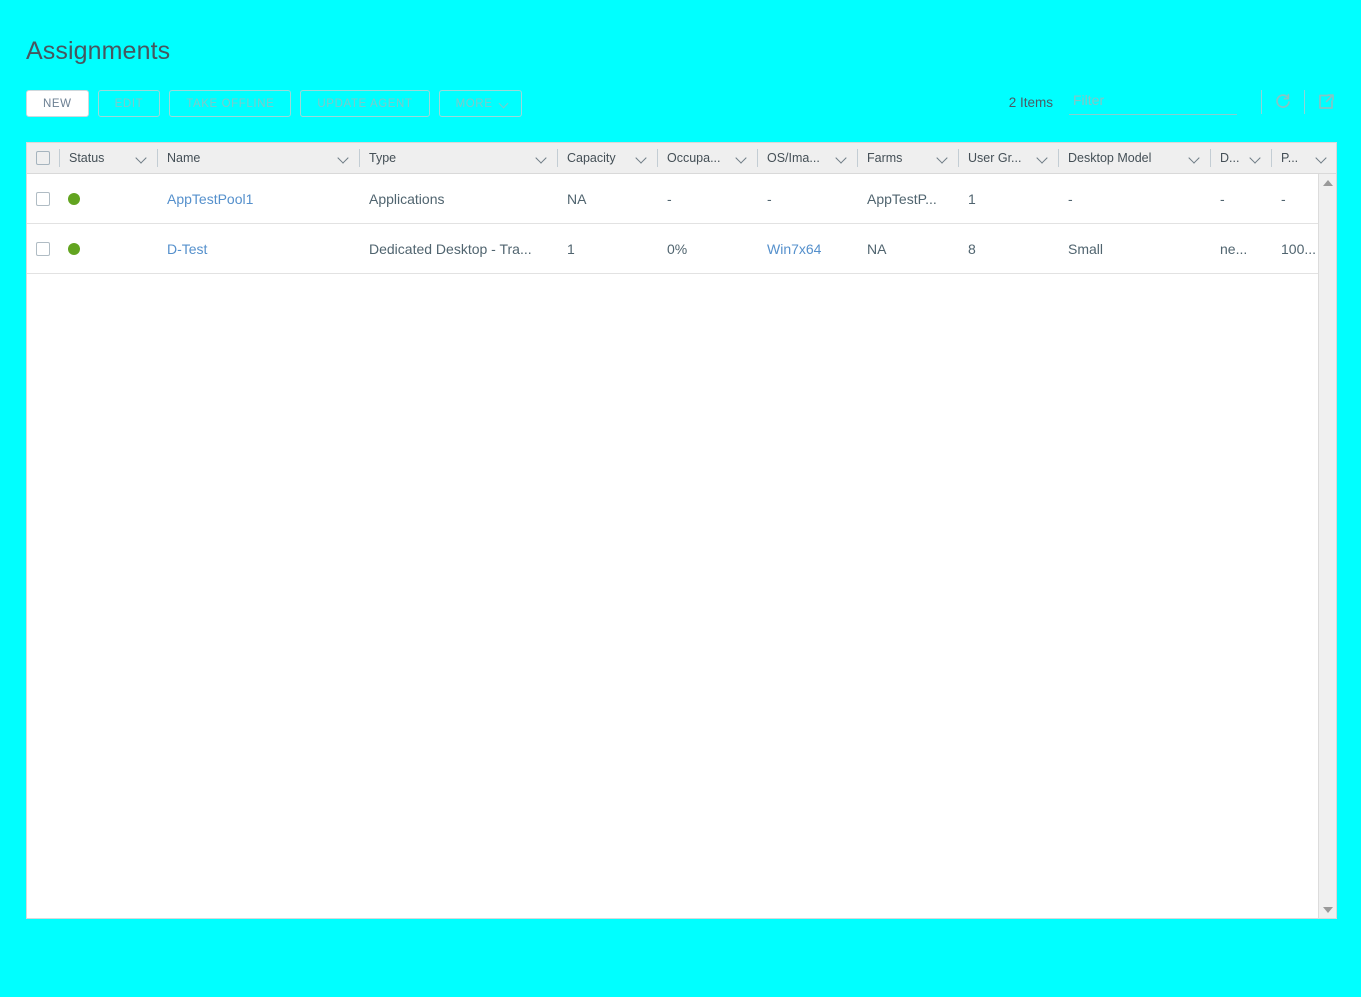 The height and width of the screenshot is (997, 1361). I want to click on column-header-farms-label: Farms, so click(885, 158).